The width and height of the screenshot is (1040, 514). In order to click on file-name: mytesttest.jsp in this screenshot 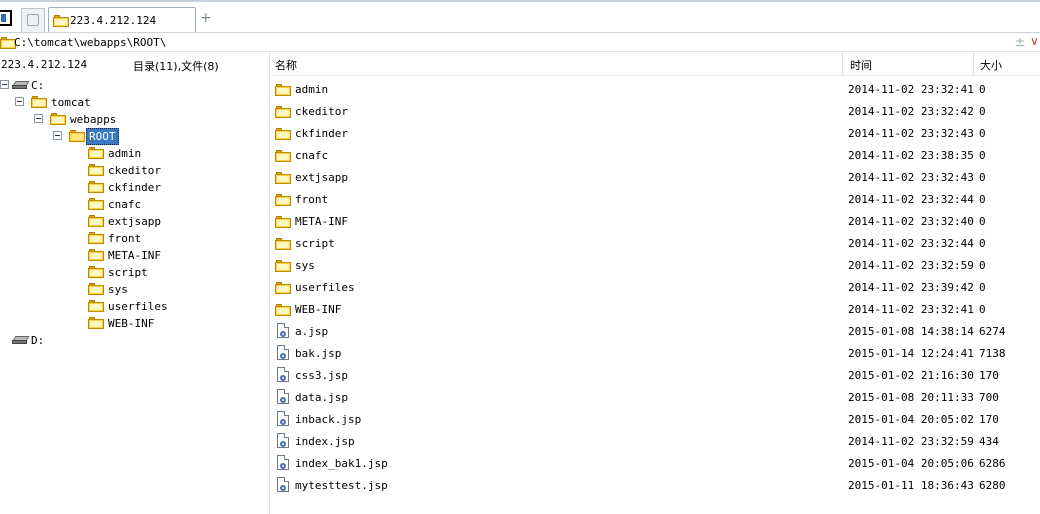, I will do `click(341, 485)`.